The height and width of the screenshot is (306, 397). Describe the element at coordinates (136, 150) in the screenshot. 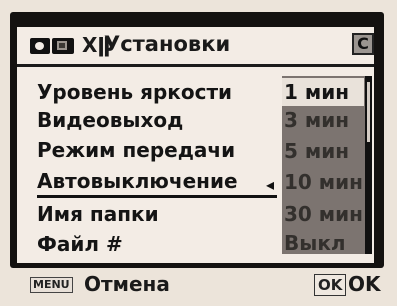

I see `menu-item-transfer-mode: Режим передачи` at that location.